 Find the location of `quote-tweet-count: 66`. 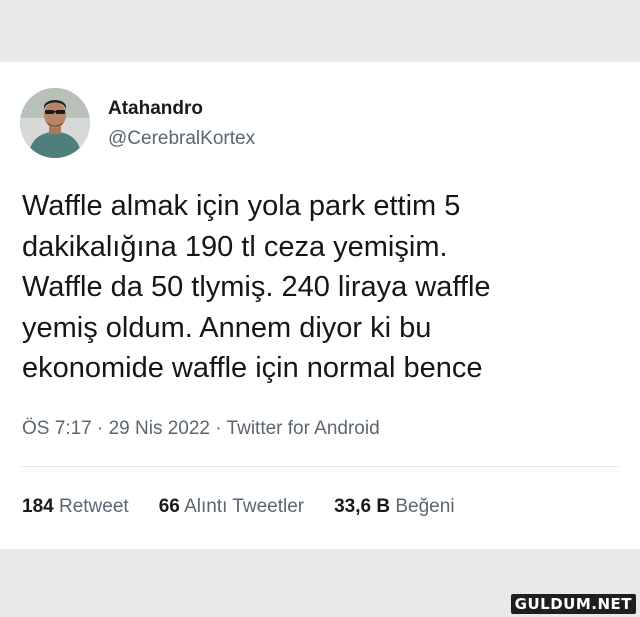

quote-tweet-count: 66 is located at coordinates (169, 506).